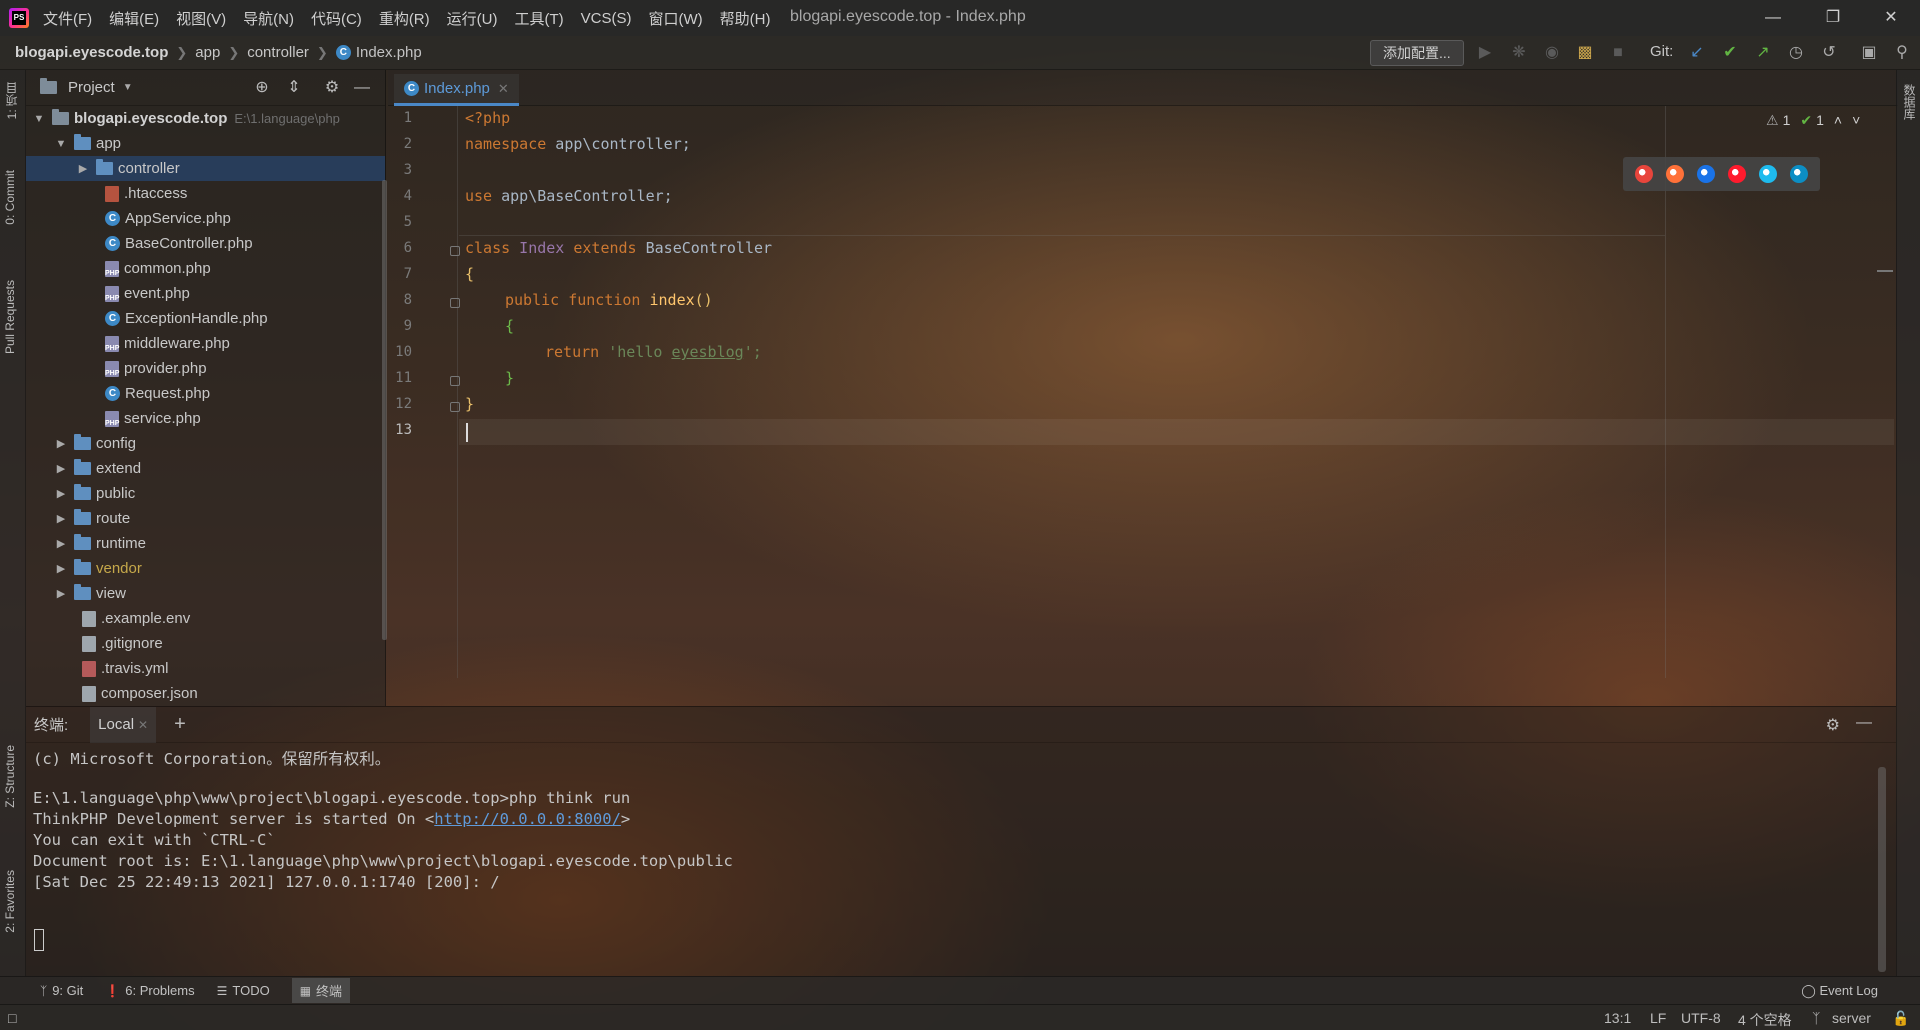 This screenshot has width=1920, height=1030. Describe the element at coordinates (1617, 1018) in the screenshot. I see `caret-position: 13:1` at that location.